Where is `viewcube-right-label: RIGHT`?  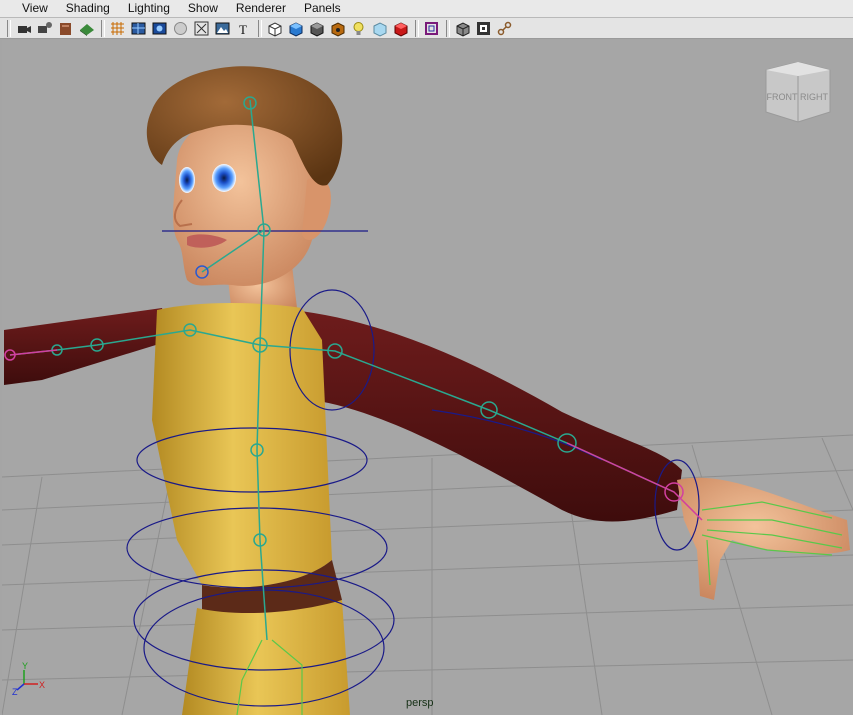
viewcube-right-label: RIGHT is located at coordinates (814, 97).